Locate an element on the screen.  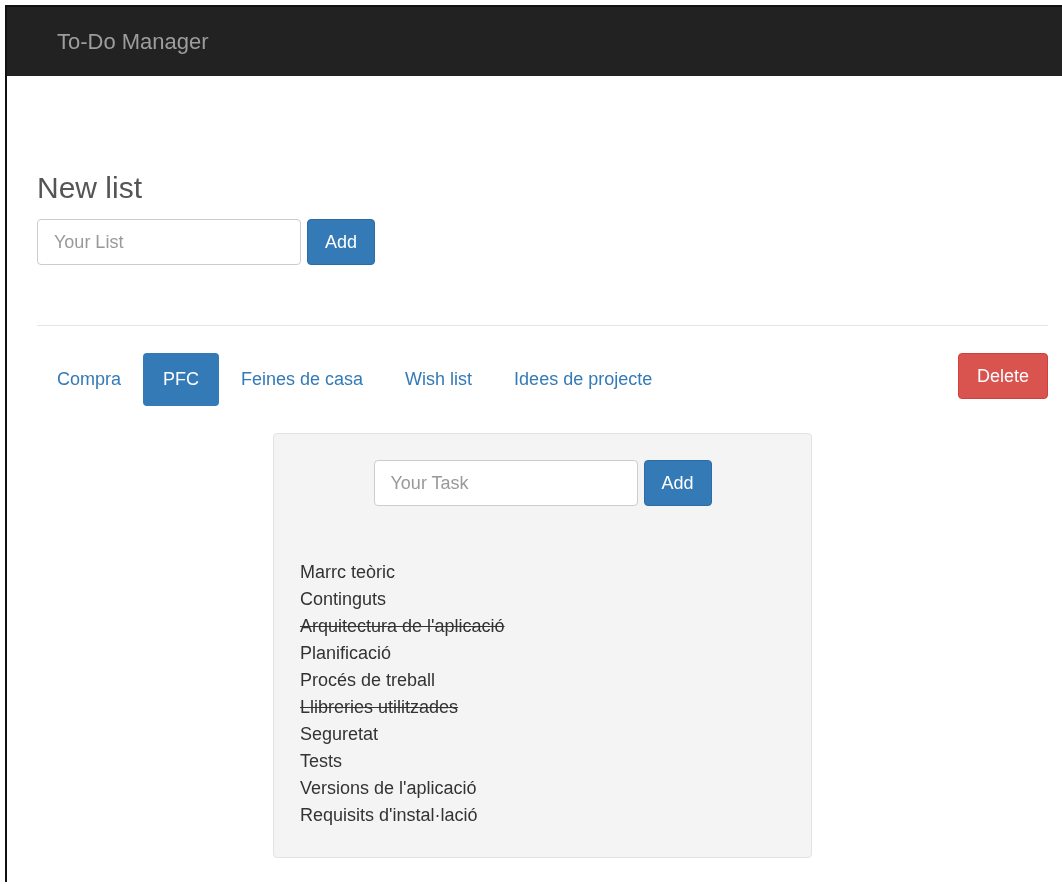
text-field: Your Task is located at coordinates (505, 483).